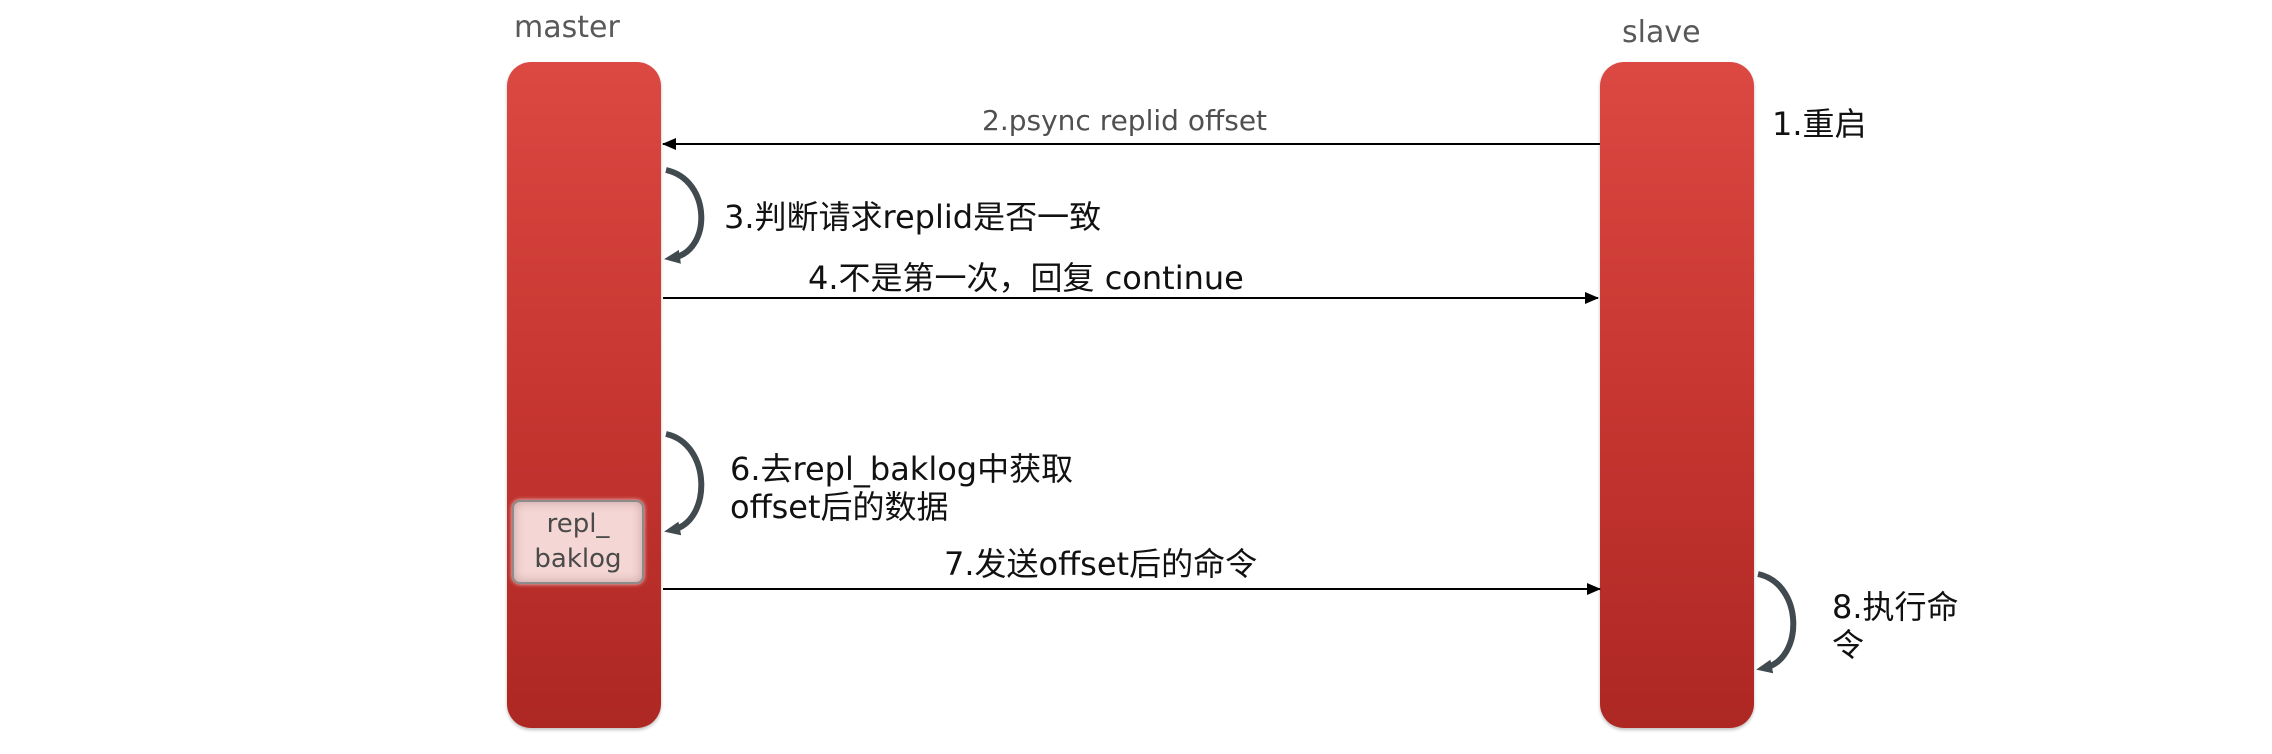 The height and width of the screenshot is (754, 2272). Describe the element at coordinates (684, 483) in the screenshot. I see `loop-arrow-read-baklog` at that location.